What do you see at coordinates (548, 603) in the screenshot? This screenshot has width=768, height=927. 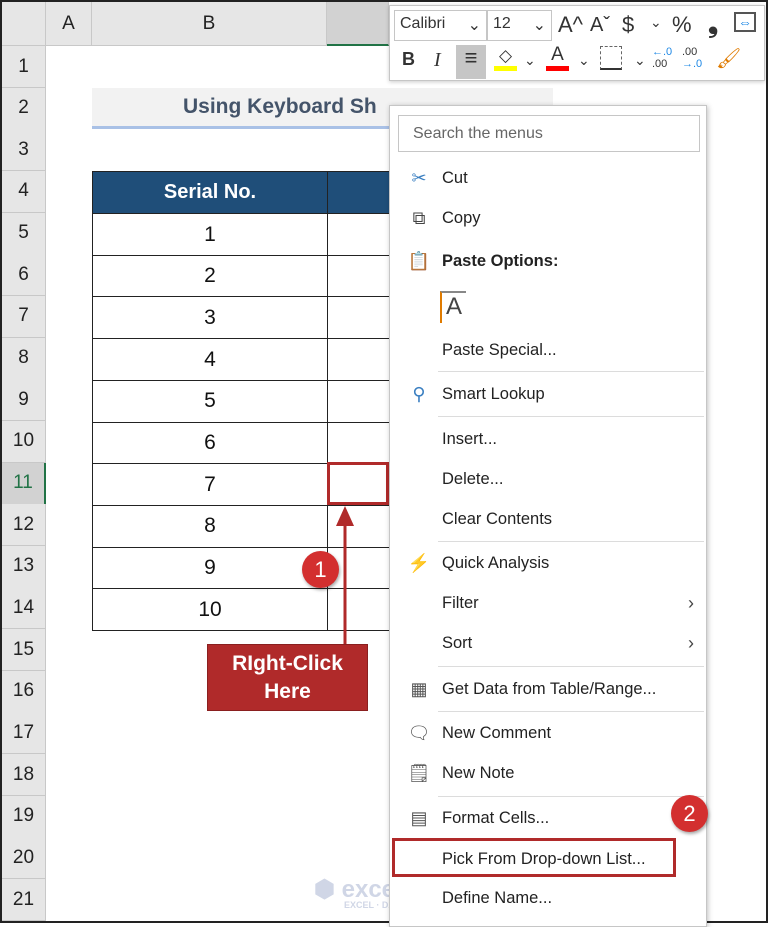 I see `menu-item-filter: Filter ›` at bounding box center [548, 603].